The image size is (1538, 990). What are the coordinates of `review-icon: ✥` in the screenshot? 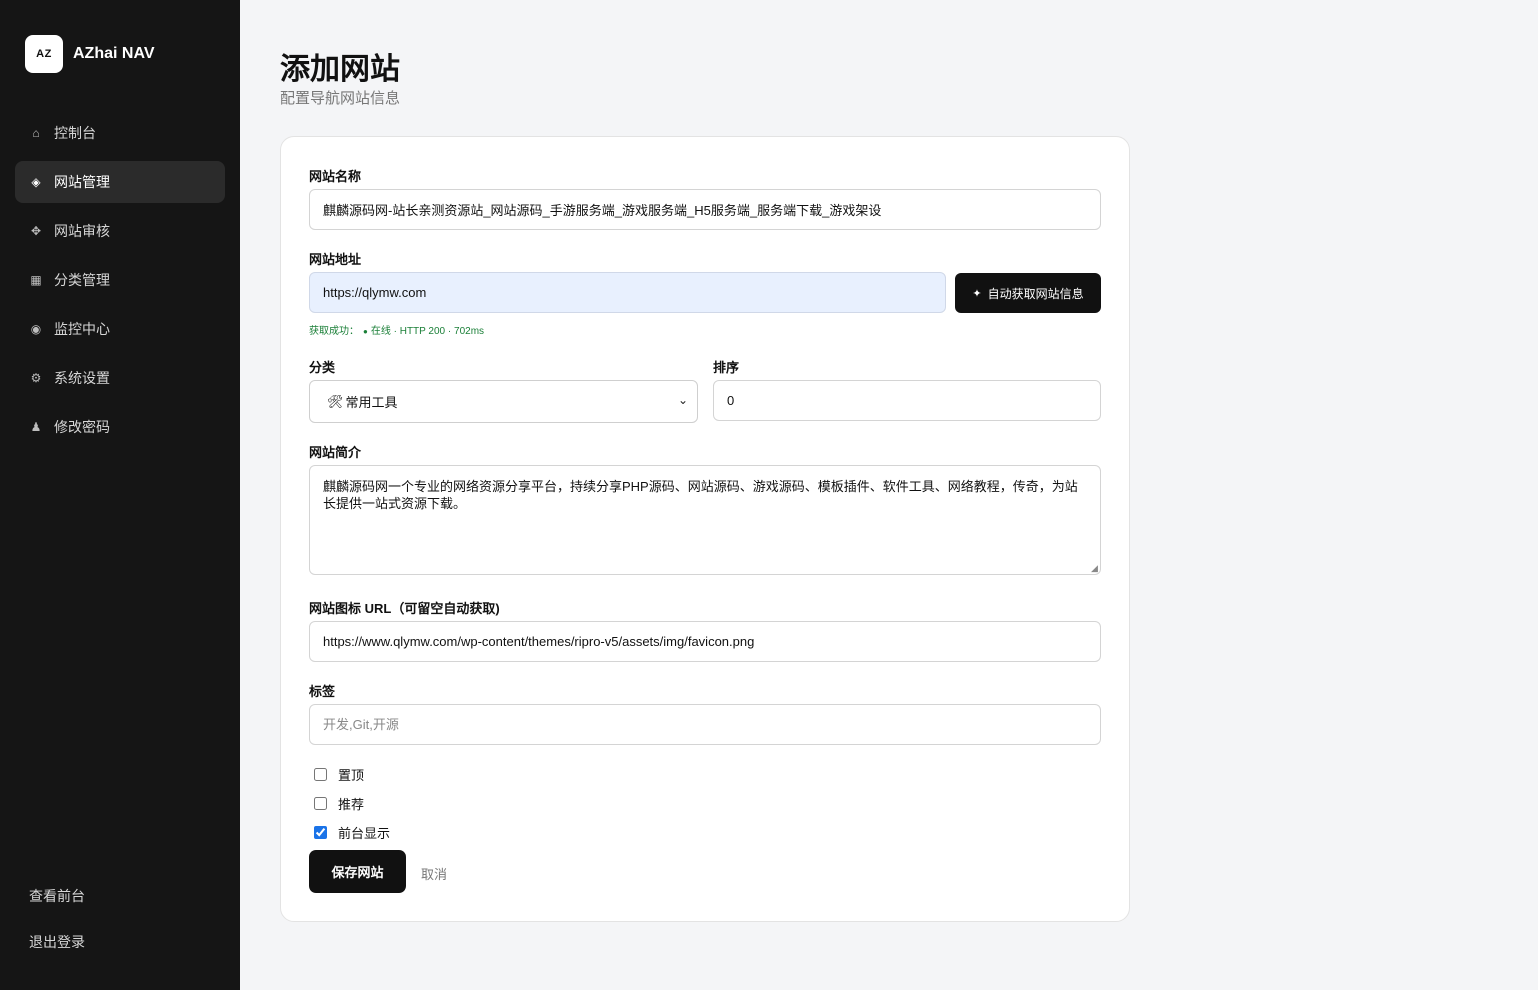 It's located at (36, 231).